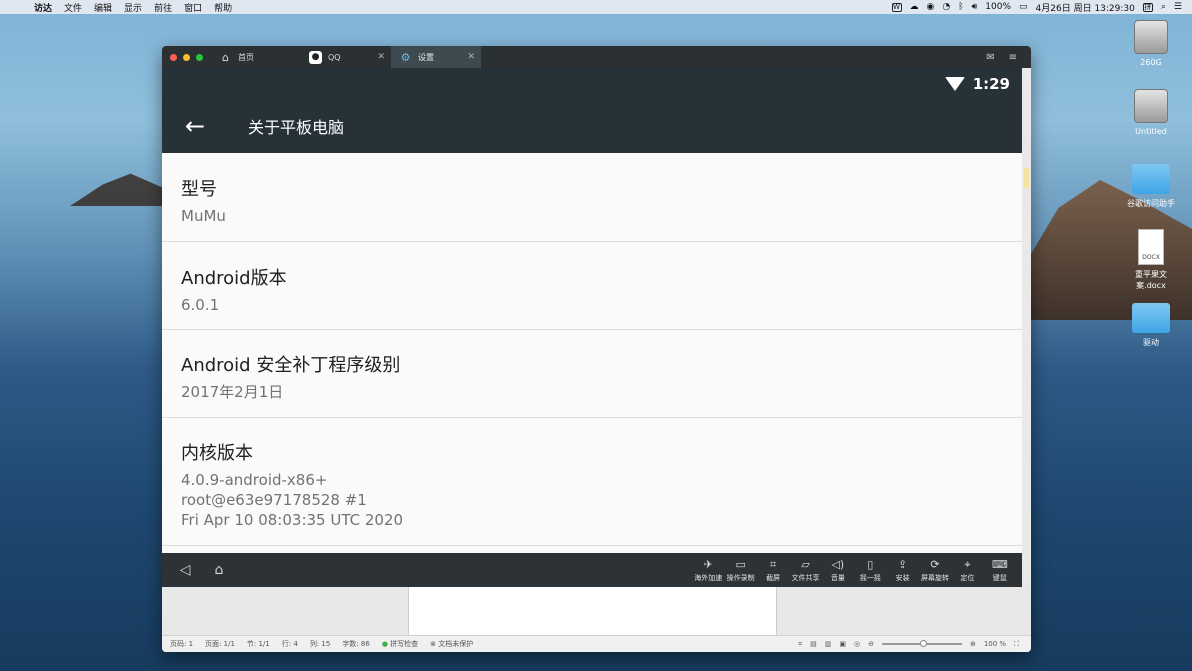  Describe the element at coordinates (219, 570) in the screenshot. I see `nav-home-icon: ⌂` at that location.